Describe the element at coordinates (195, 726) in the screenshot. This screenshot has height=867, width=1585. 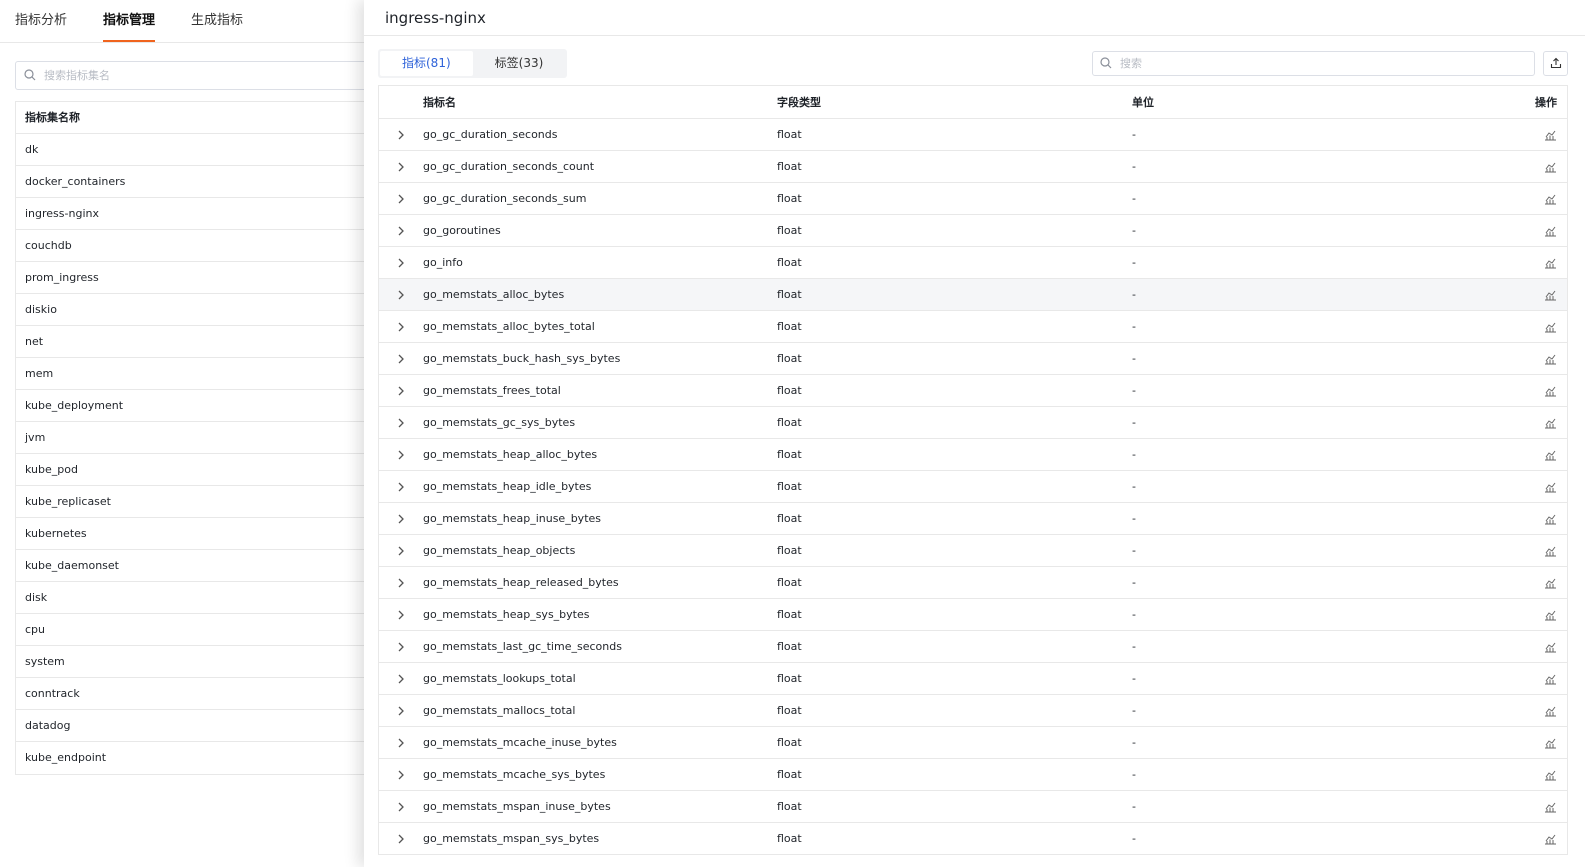
I see `metric-set-item: datadog` at that location.